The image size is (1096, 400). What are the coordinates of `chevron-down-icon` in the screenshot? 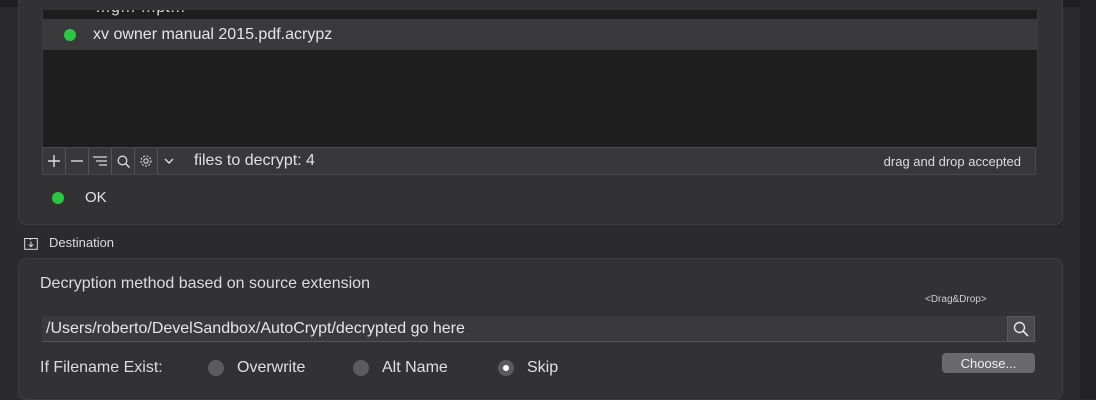 It's located at (169, 161).